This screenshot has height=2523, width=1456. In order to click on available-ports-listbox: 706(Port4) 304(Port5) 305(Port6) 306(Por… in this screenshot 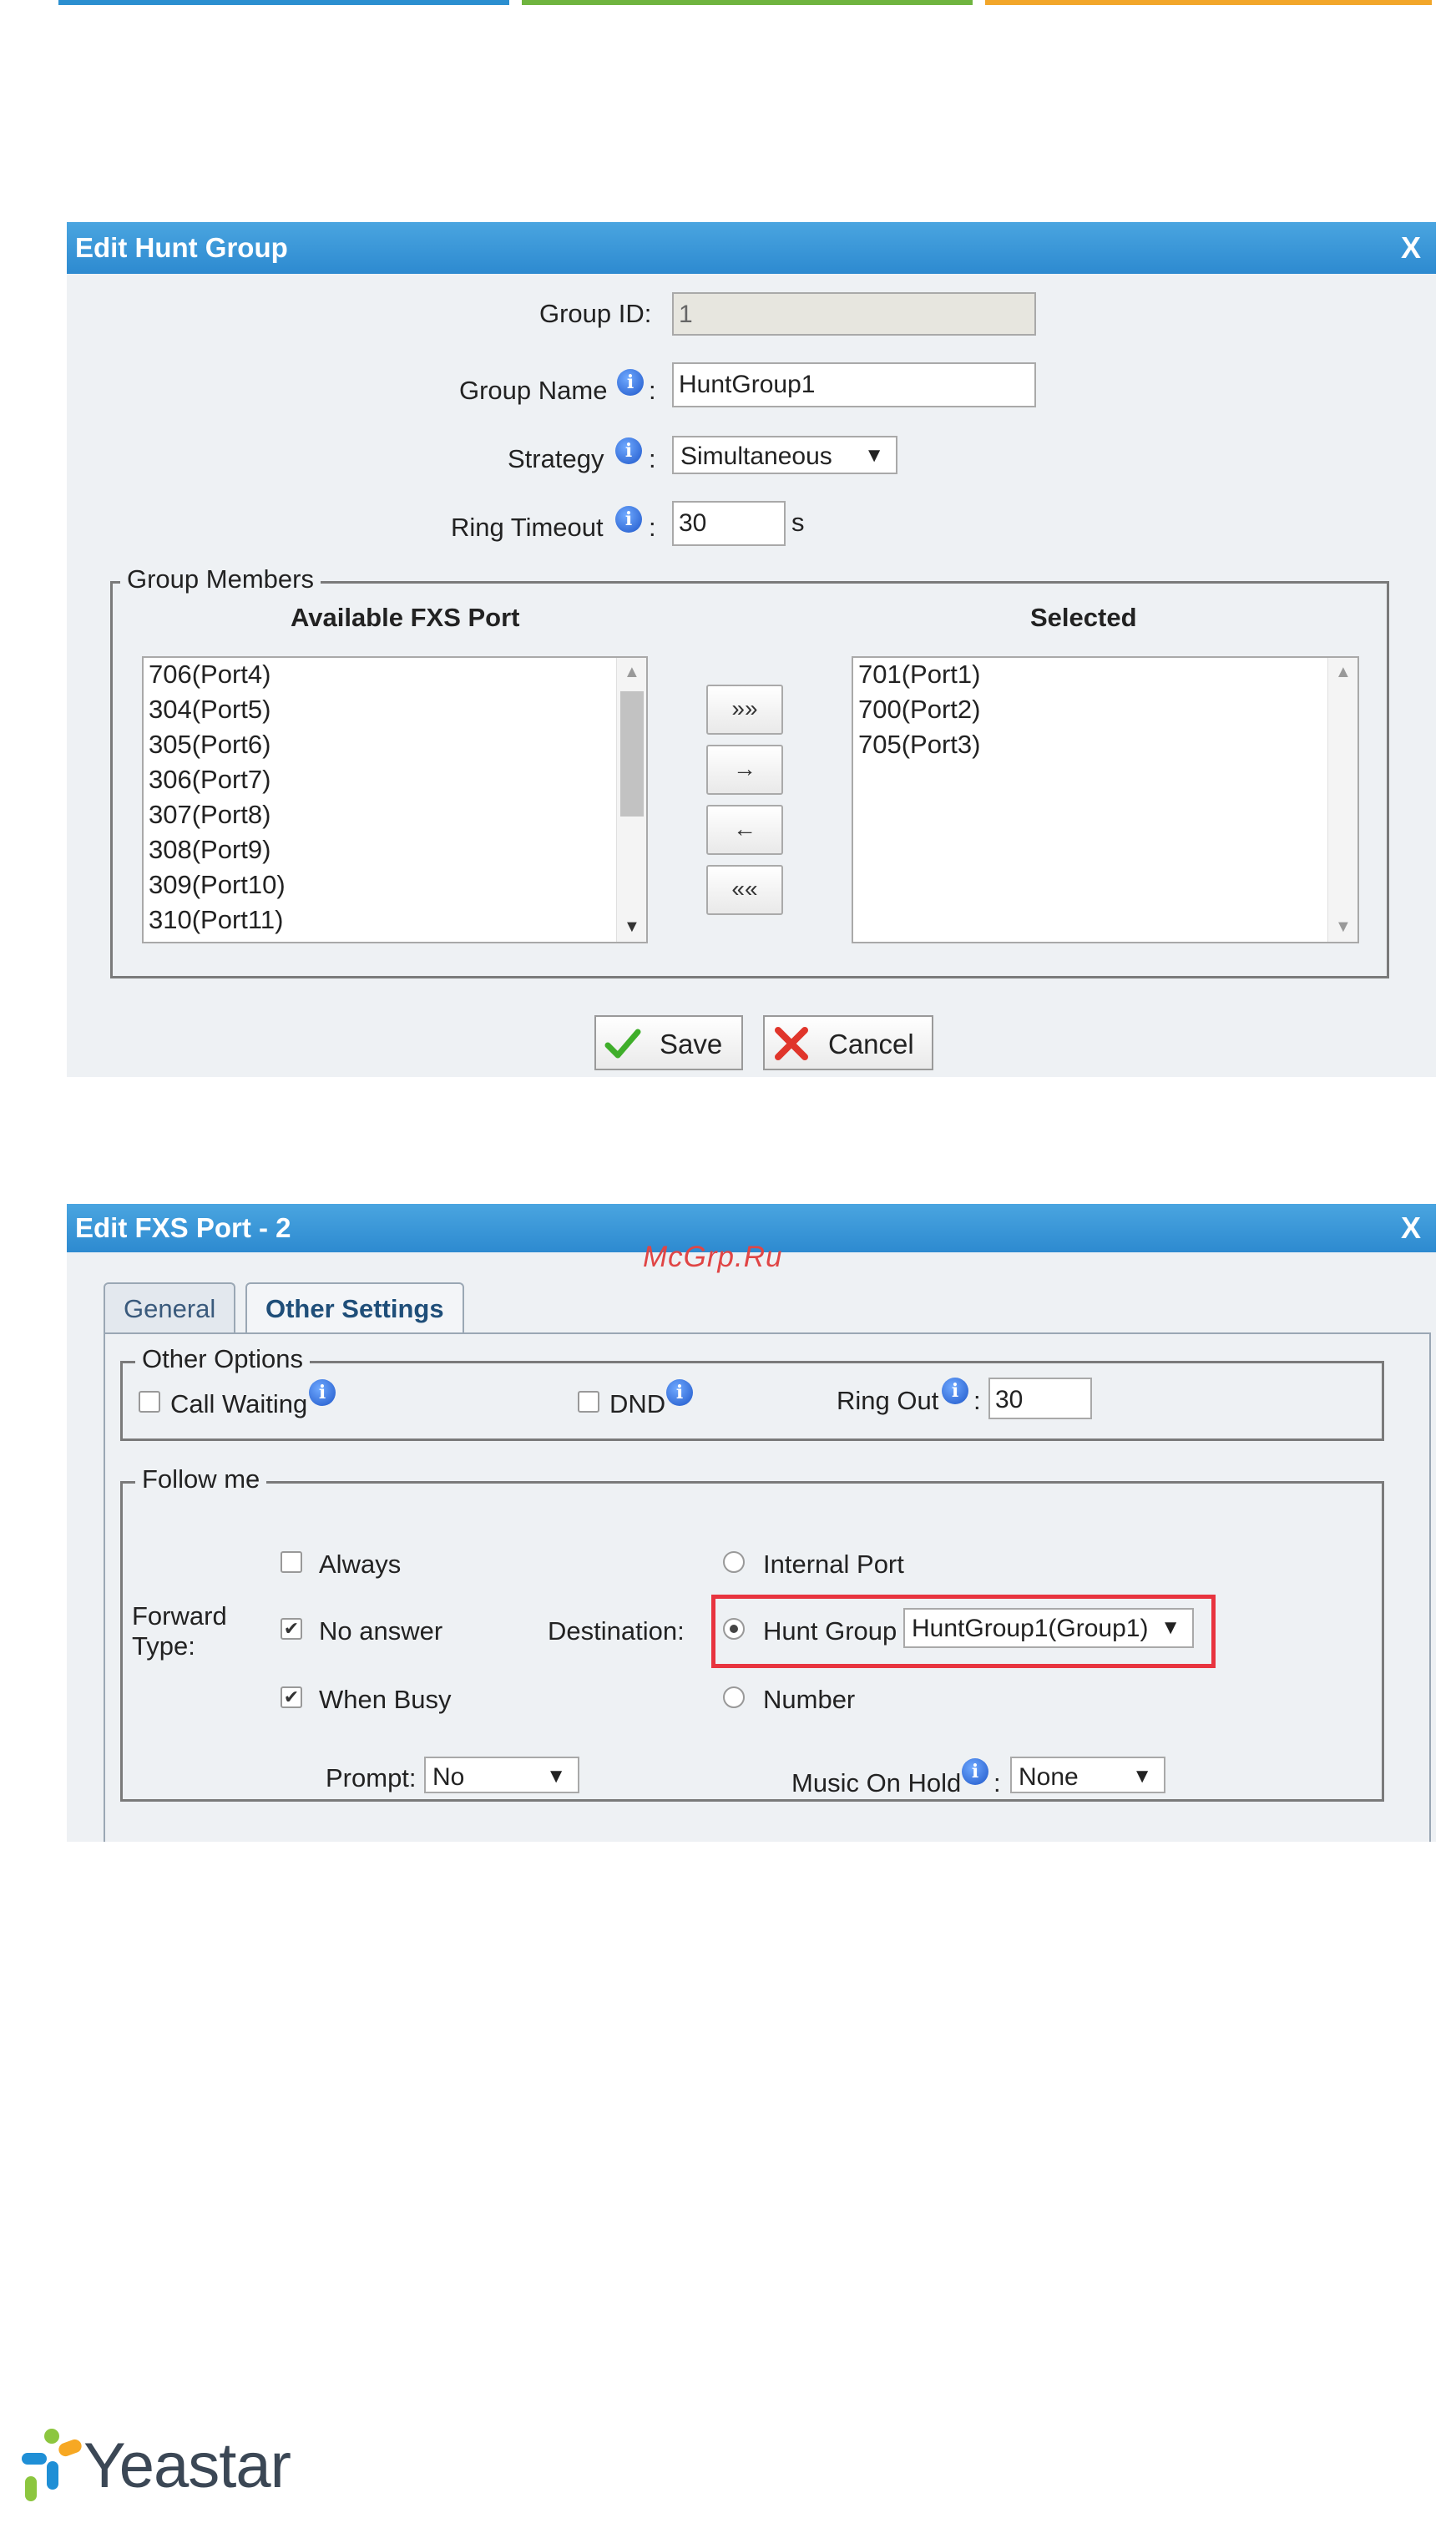, I will do `click(395, 799)`.